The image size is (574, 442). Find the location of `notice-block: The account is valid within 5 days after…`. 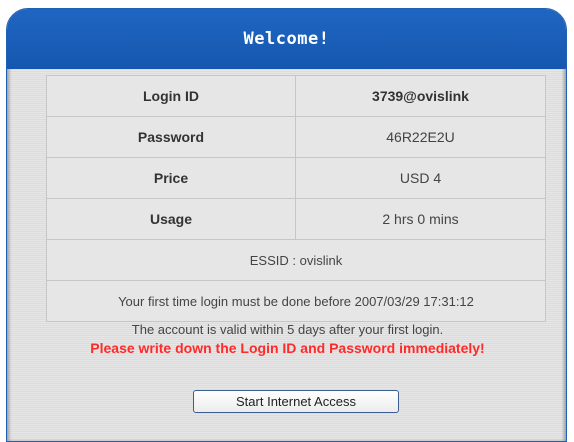

notice-block: The account is valid within 5 days after… is located at coordinates (286, 339).